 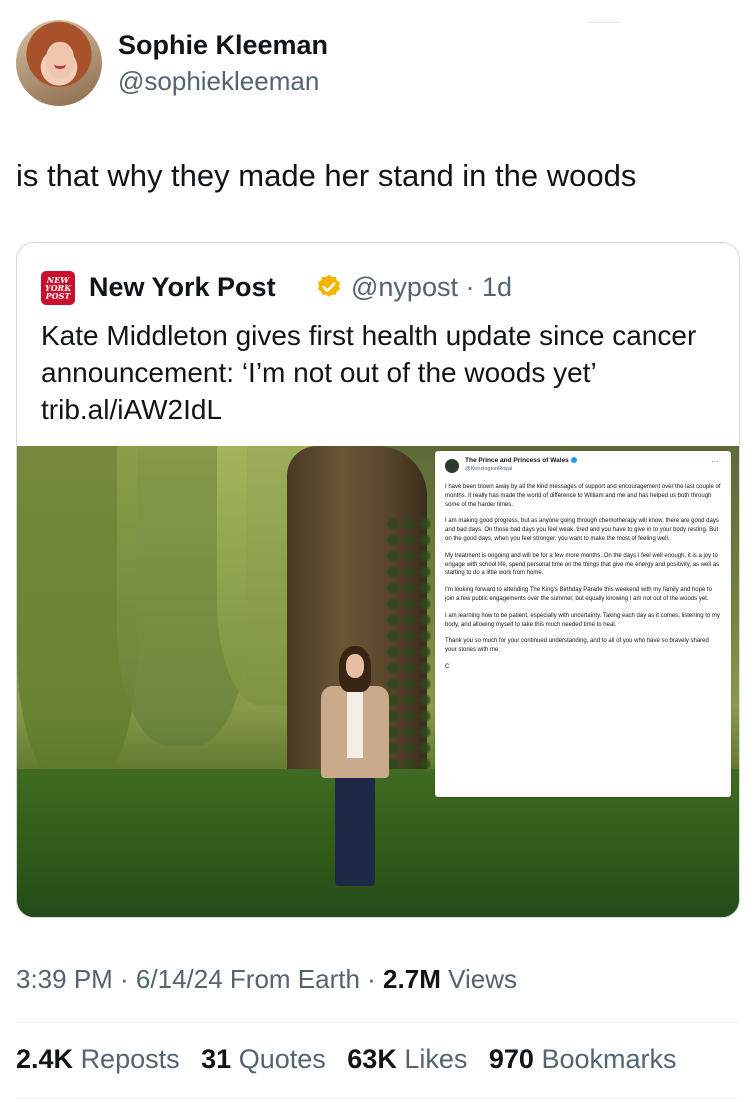 I want to click on overlay-more-icon: ···, so click(x=715, y=461).